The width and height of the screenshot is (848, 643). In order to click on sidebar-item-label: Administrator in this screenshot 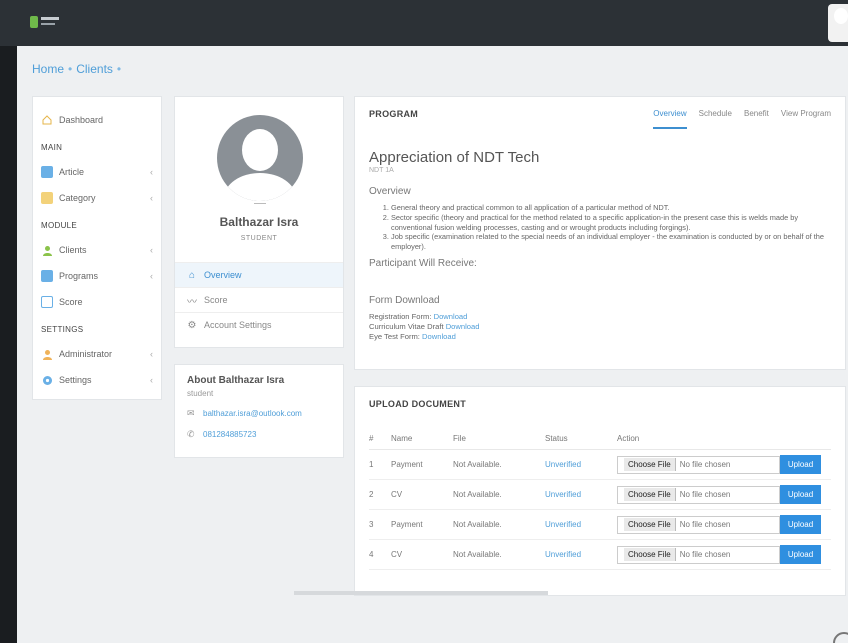, I will do `click(86, 354)`.